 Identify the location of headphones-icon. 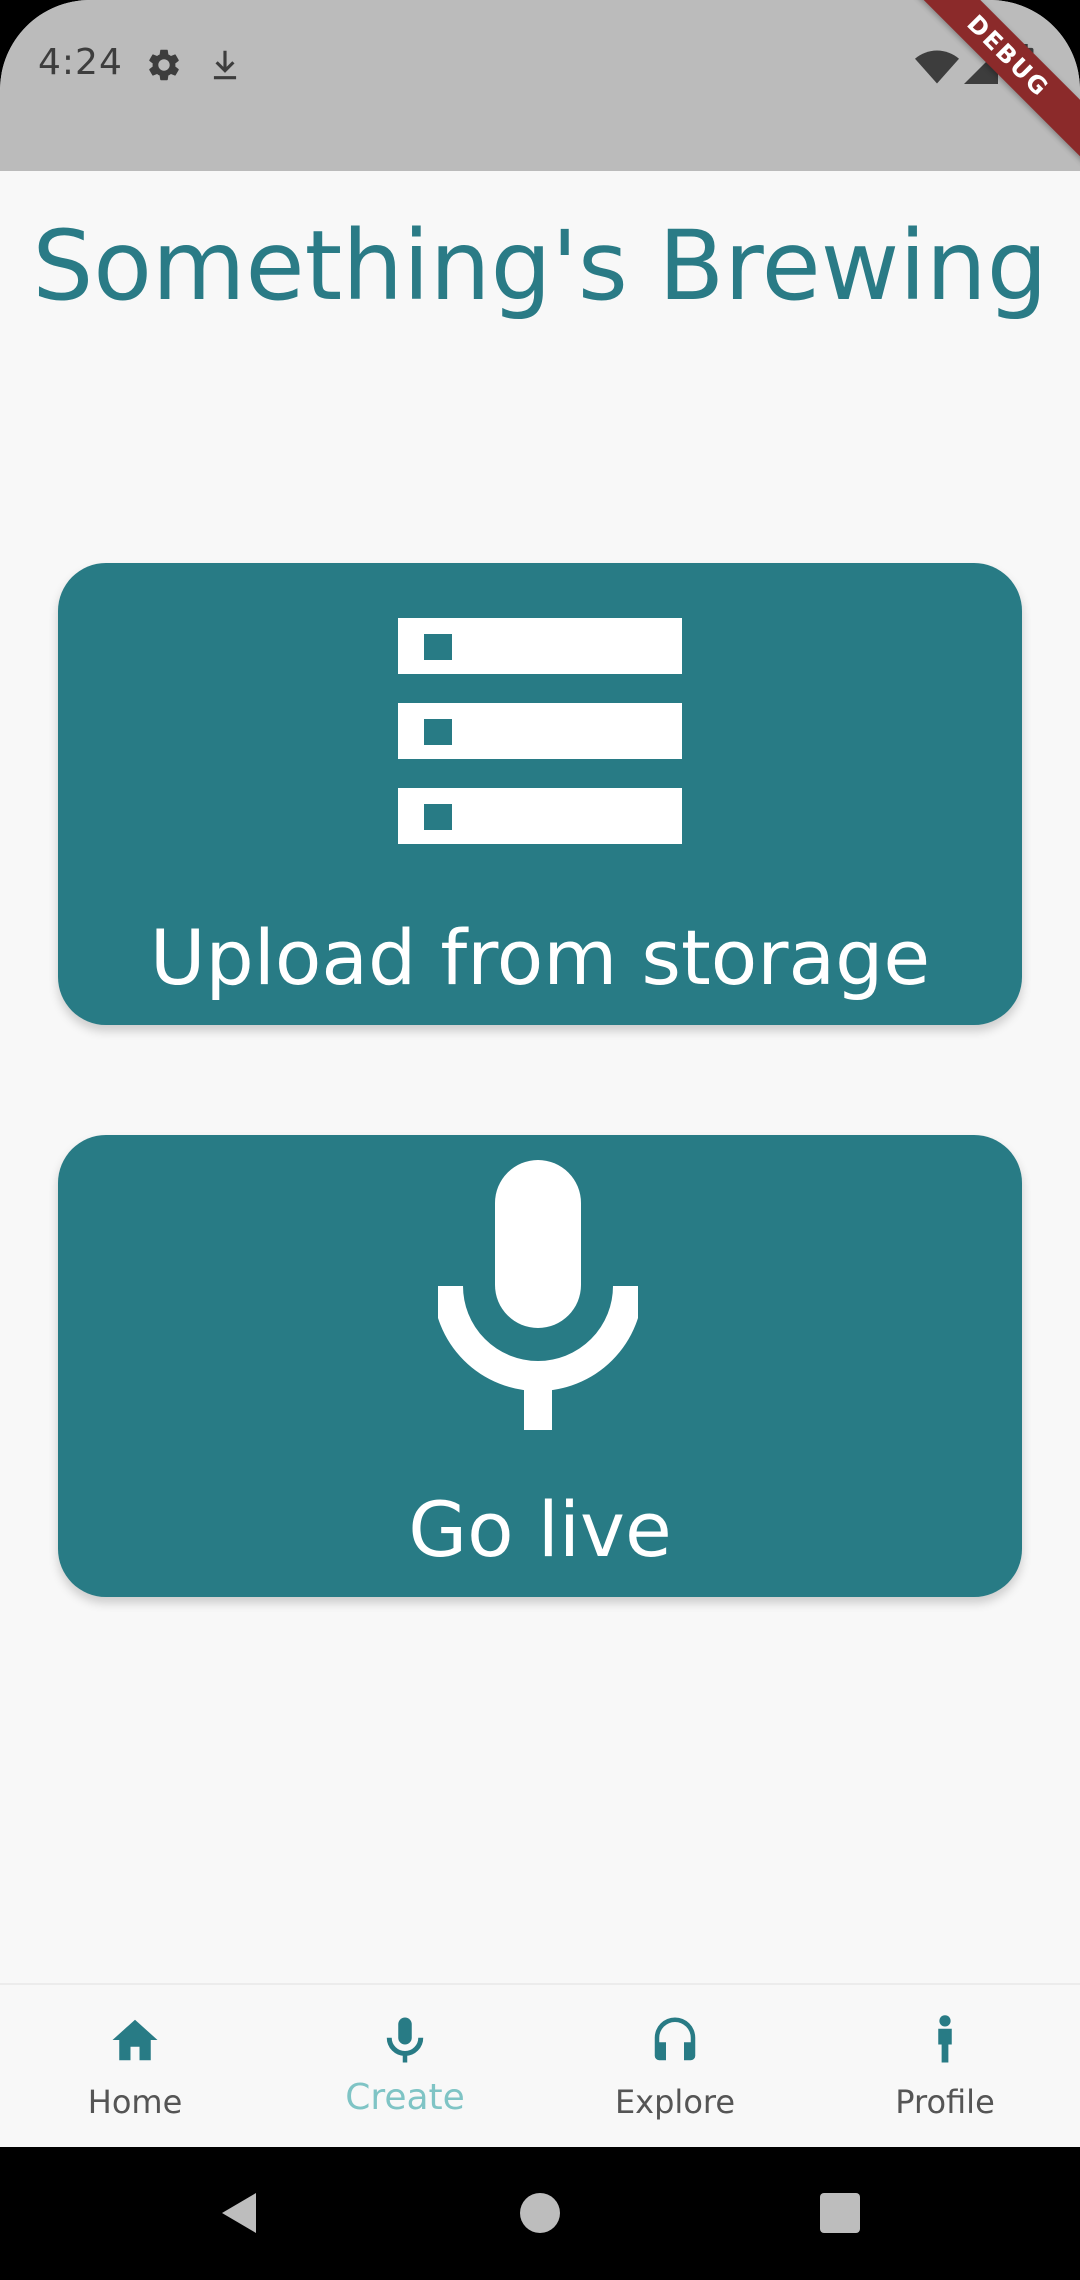
(675, 2039).